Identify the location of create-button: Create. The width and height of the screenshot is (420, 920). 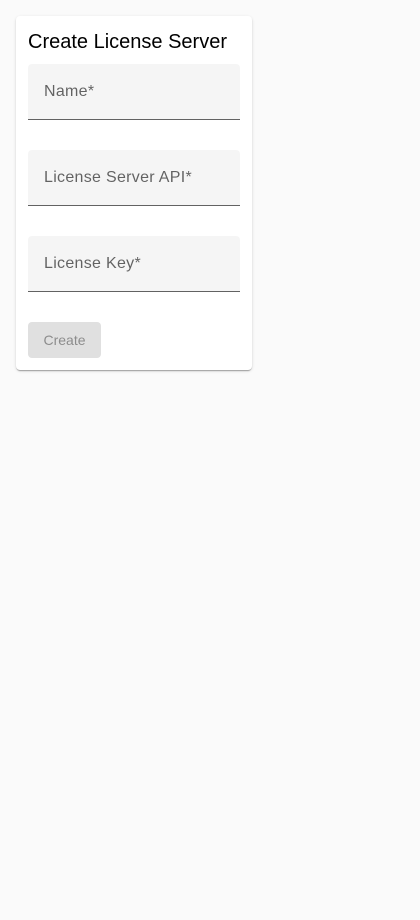
(64, 340).